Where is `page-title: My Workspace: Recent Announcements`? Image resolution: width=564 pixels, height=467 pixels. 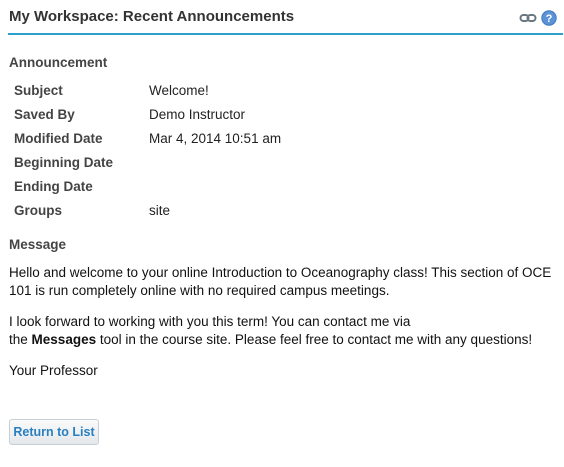
page-title: My Workspace: Recent Announcements is located at coordinates (152, 16).